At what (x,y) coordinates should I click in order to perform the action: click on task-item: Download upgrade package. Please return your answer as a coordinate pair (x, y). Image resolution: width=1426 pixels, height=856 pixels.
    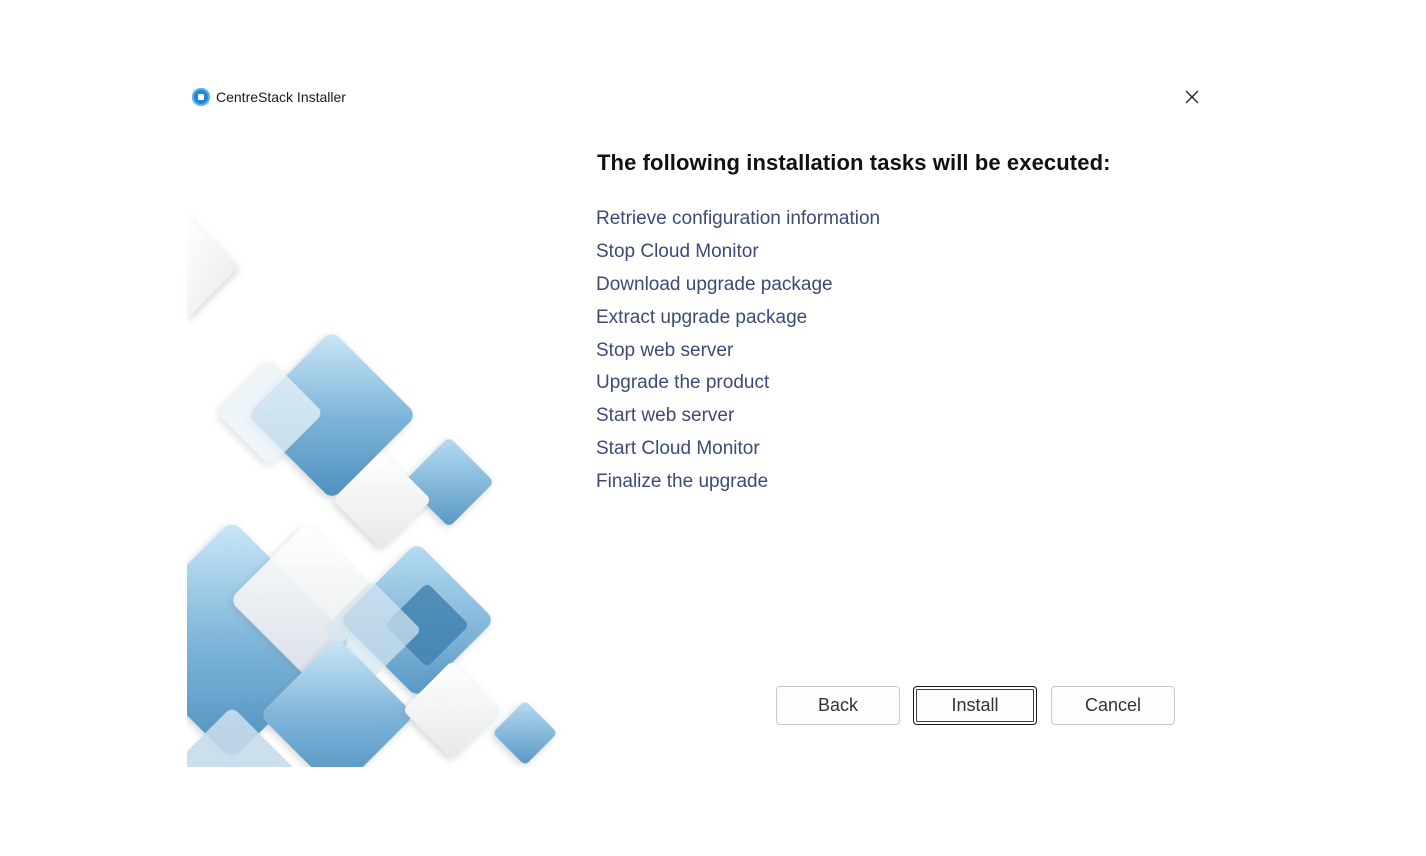
    Looking at the image, I should click on (714, 284).